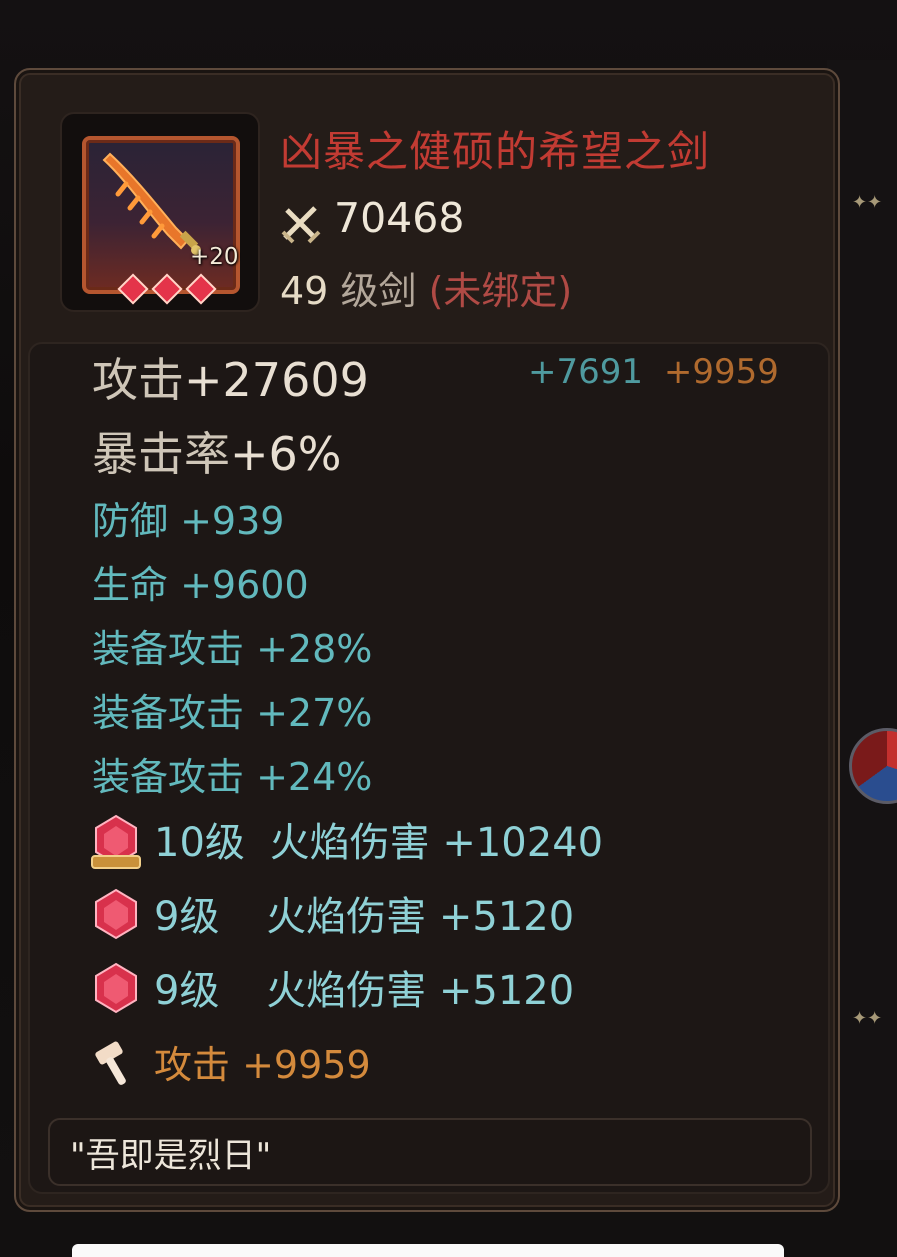  I want to click on crit-rate-label: 暴击率, so click(161, 454).